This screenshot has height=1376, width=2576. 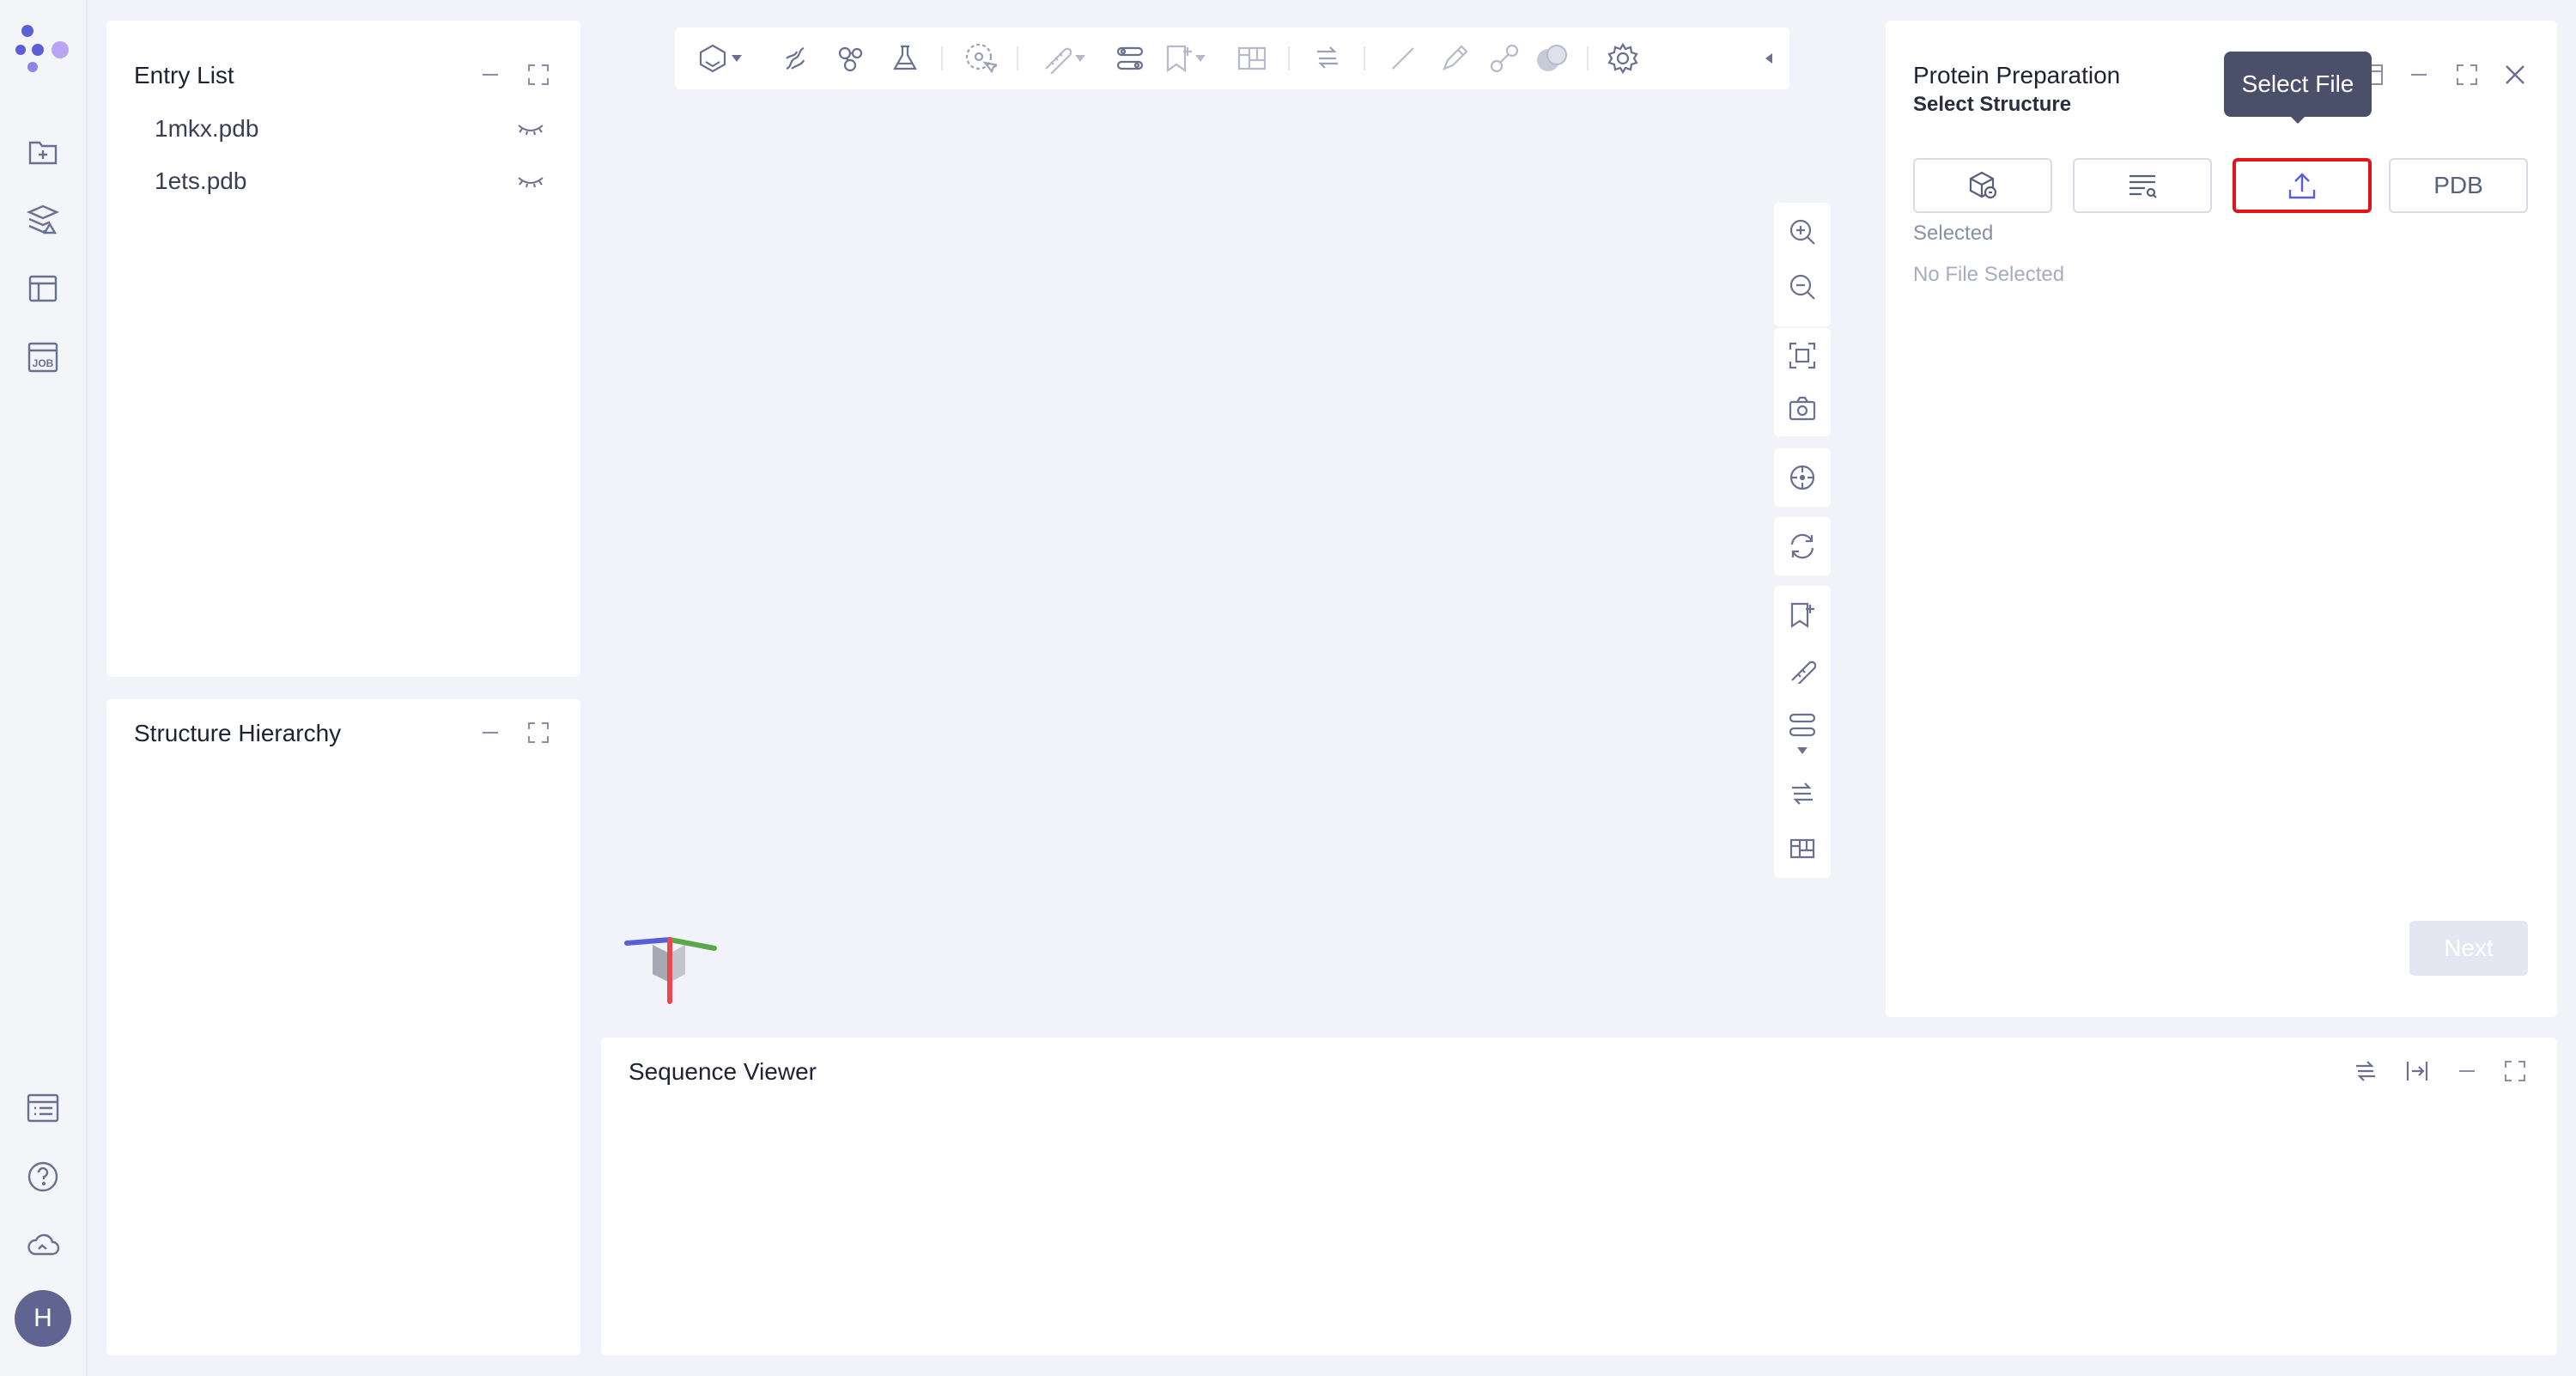 I want to click on app-logo, so click(x=42, y=49).